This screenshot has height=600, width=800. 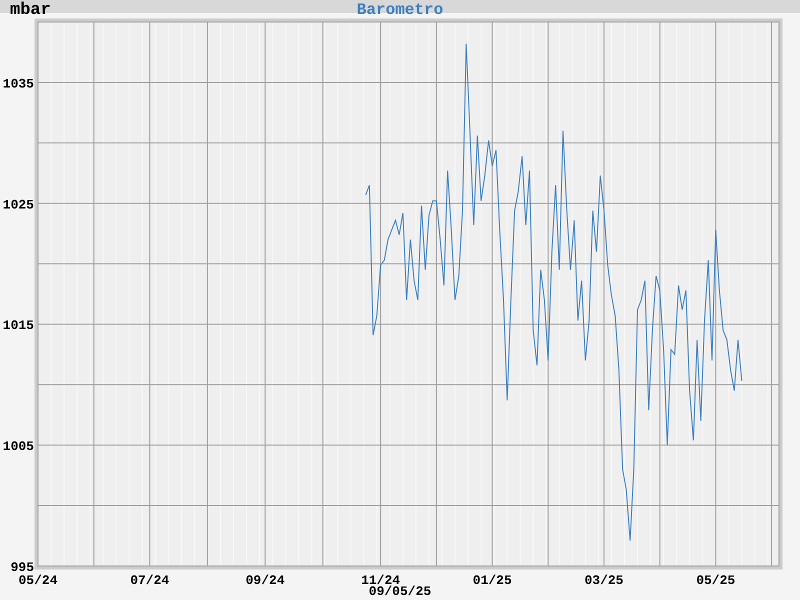 I want to click on y-tick-label: 1005, so click(x=18, y=446).